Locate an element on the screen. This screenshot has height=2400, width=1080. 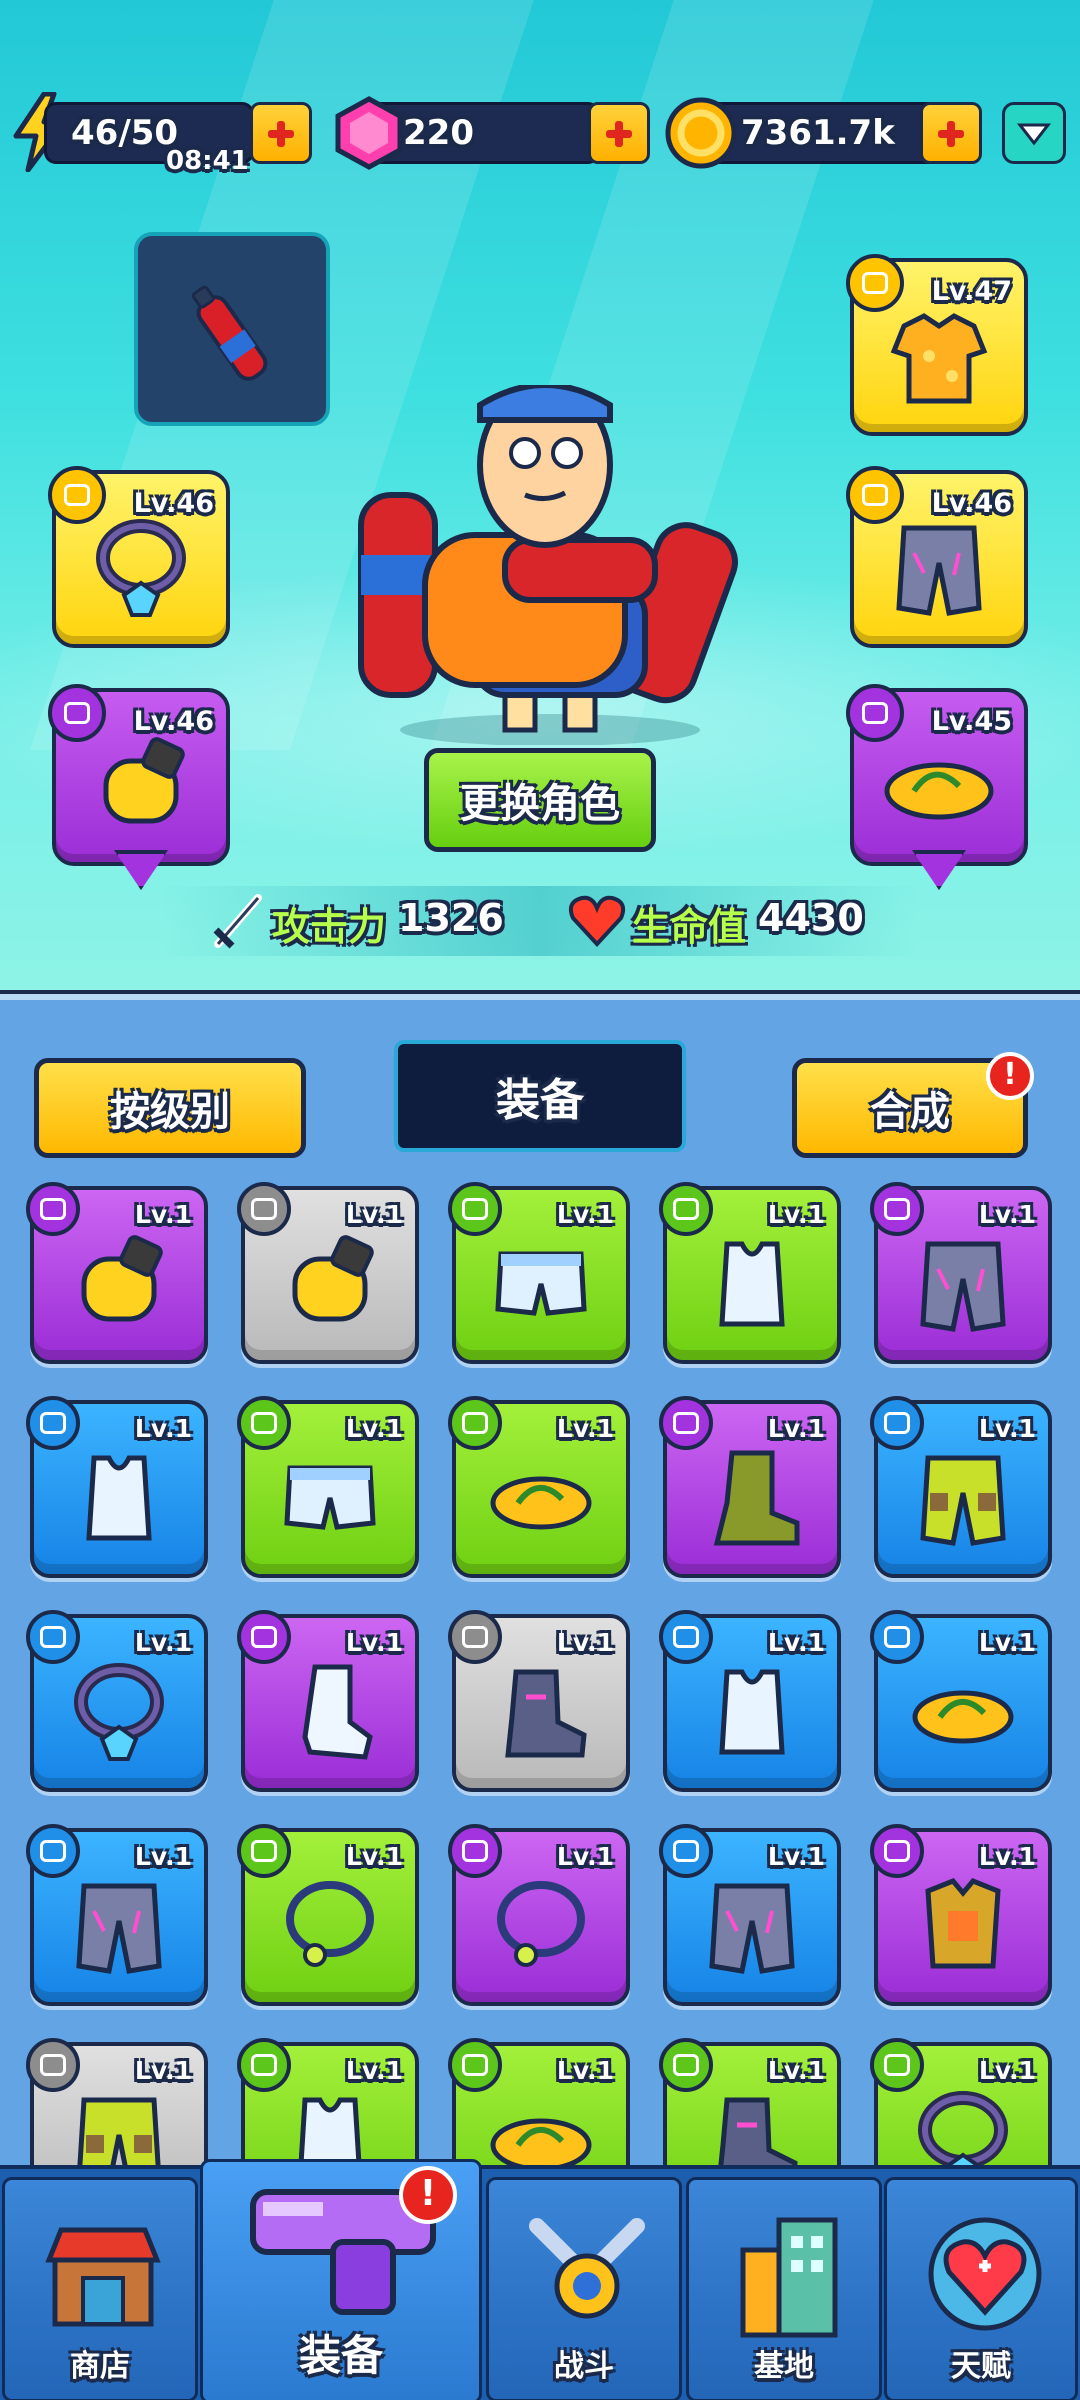
slot-shoes: Lv.45 is located at coordinates (937, 787).